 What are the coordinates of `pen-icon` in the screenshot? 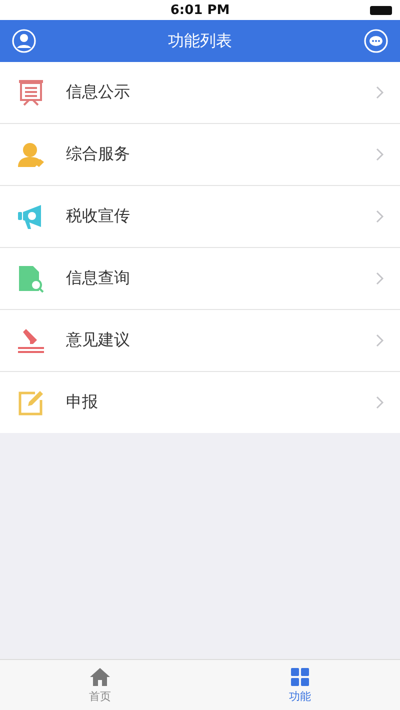 It's located at (31, 341).